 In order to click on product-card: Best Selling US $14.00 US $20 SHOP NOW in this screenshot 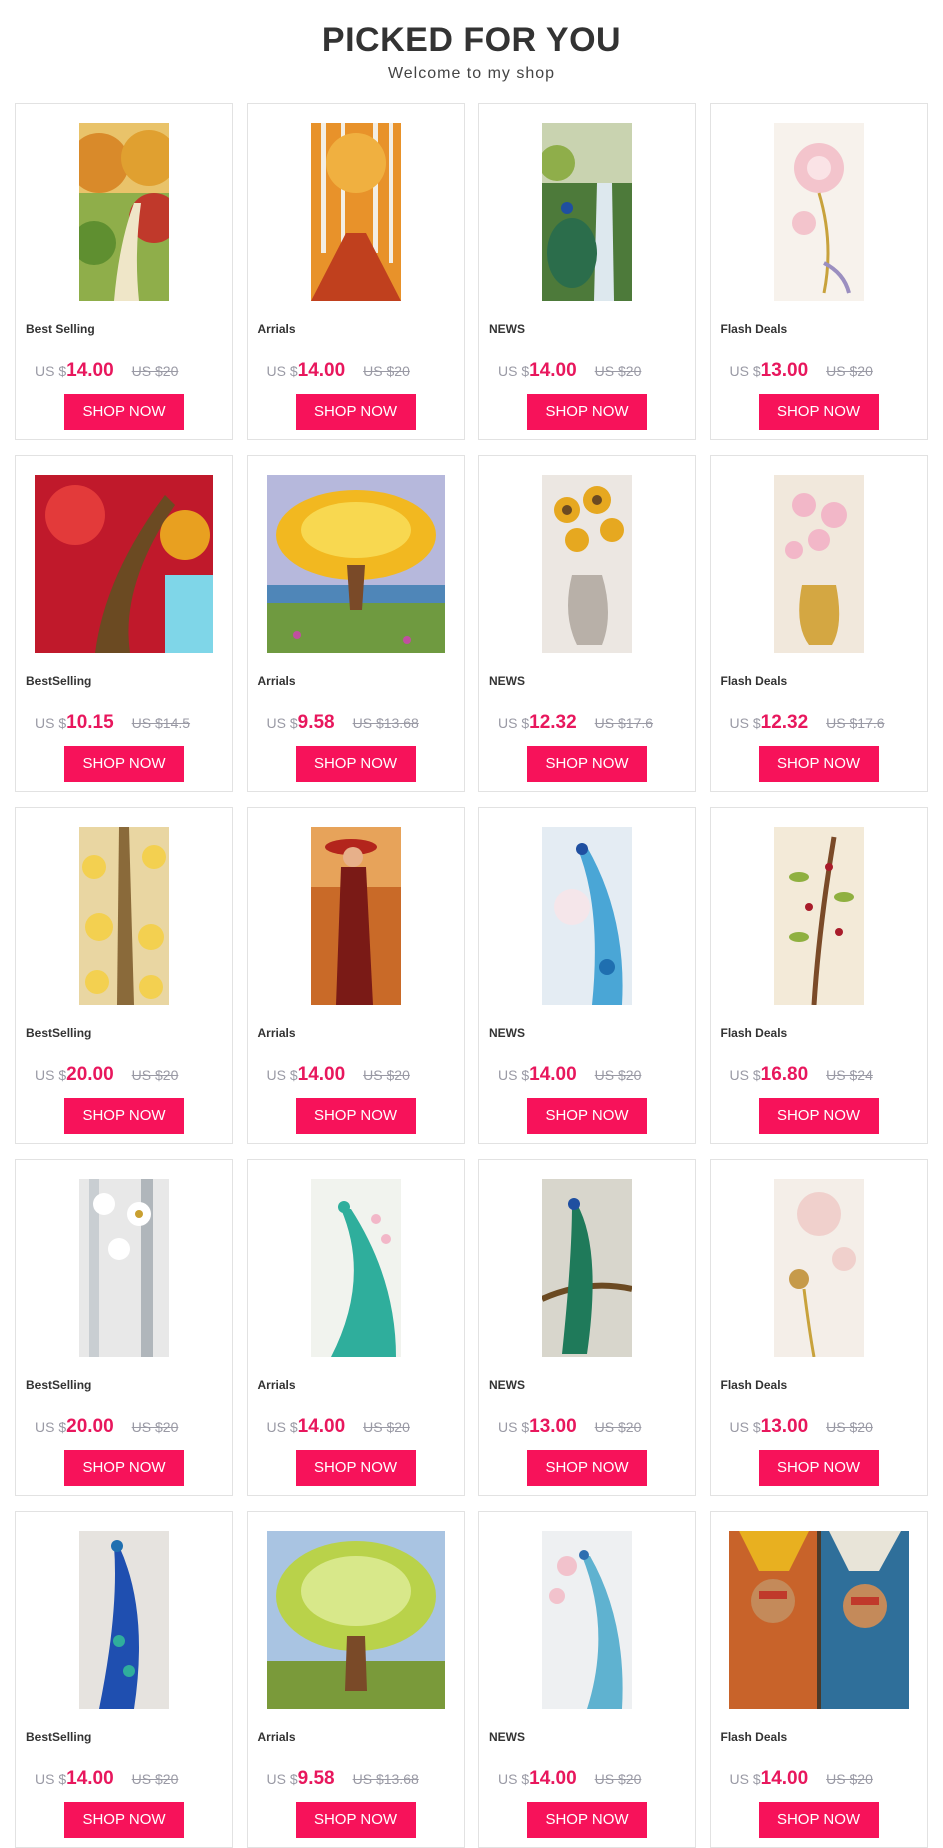, I will do `click(124, 271)`.